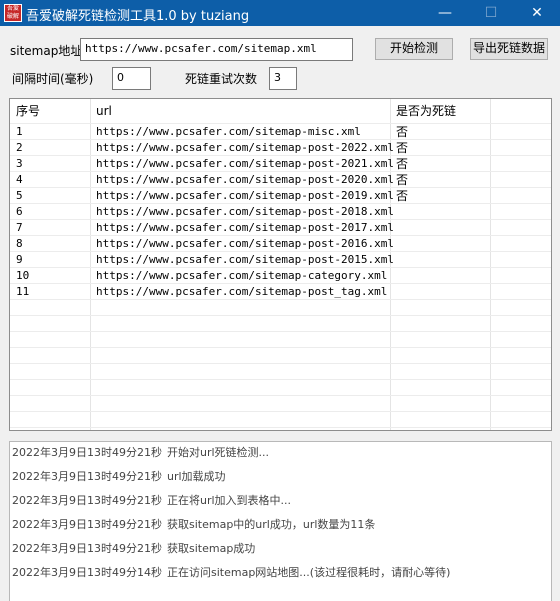 Image resolution: width=560 pixels, height=601 pixels. What do you see at coordinates (19, 259) in the screenshot?
I see `row-index: 9` at bounding box center [19, 259].